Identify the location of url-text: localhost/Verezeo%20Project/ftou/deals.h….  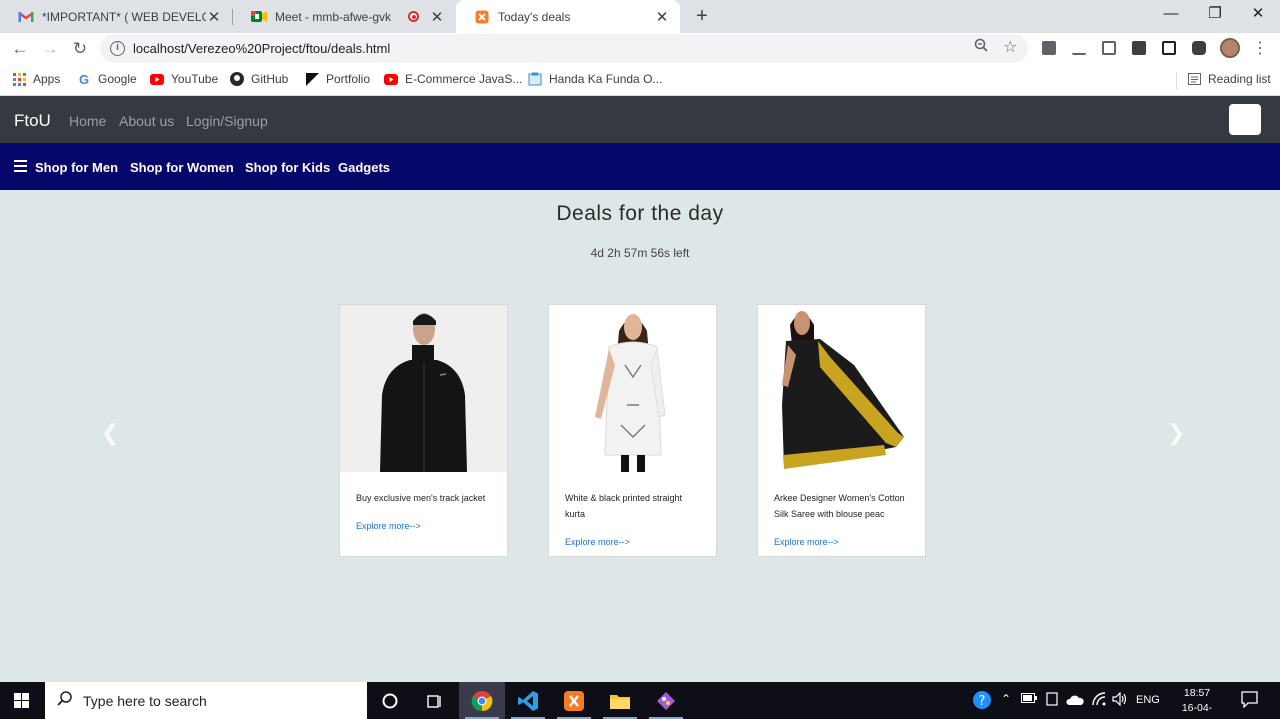
(261, 48).